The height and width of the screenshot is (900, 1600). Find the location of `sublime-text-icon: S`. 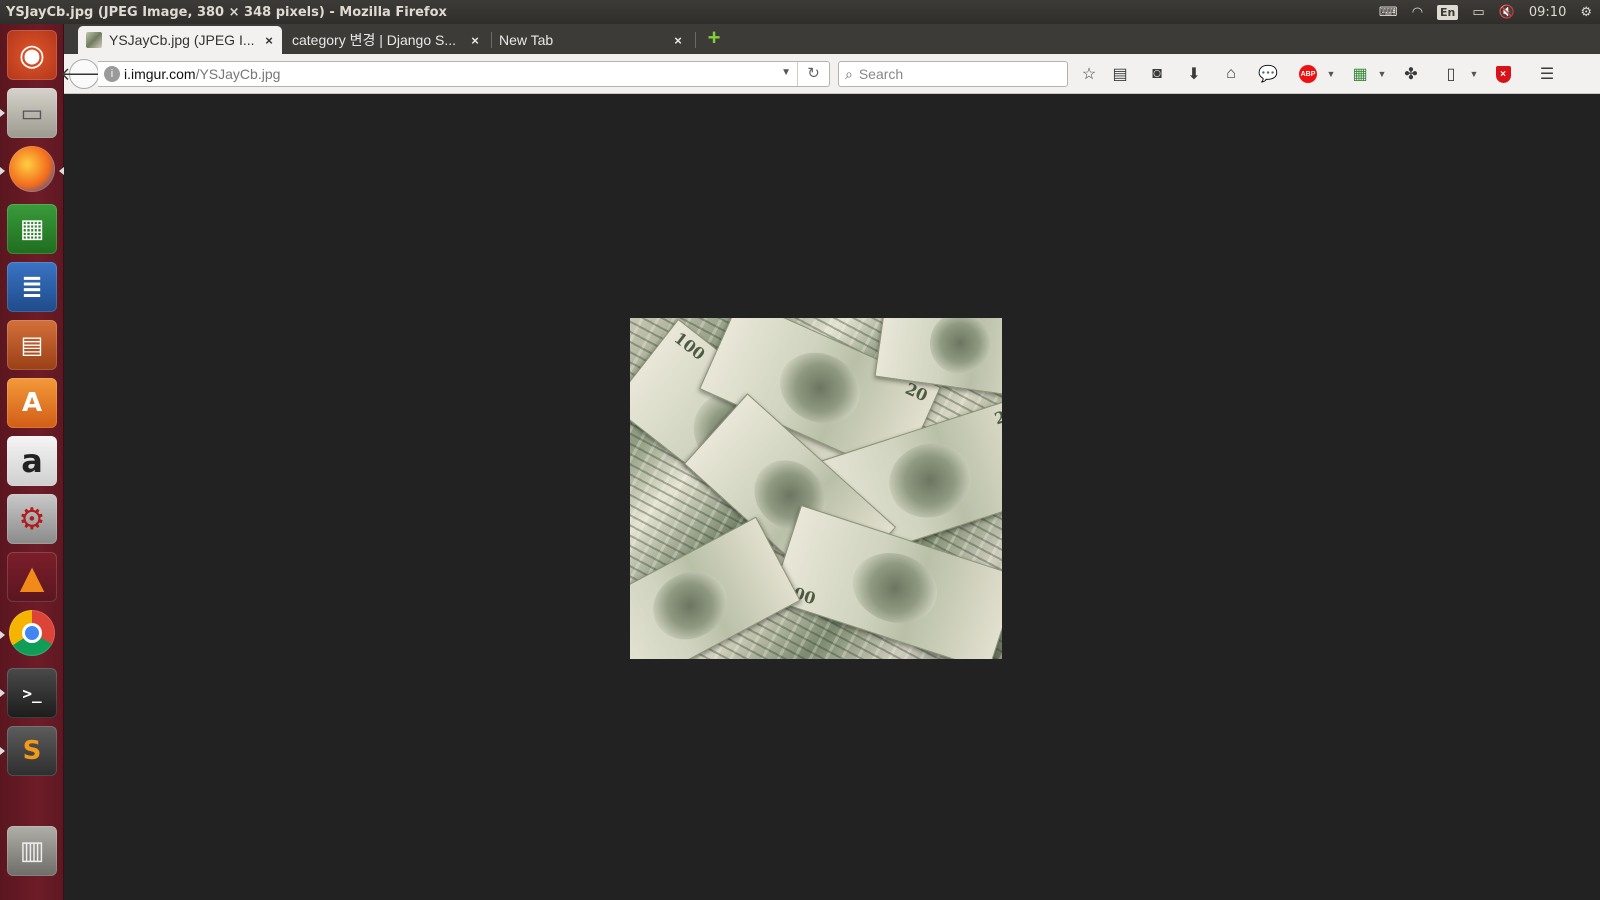

sublime-text-icon: S is located at coordinates (32, 751).